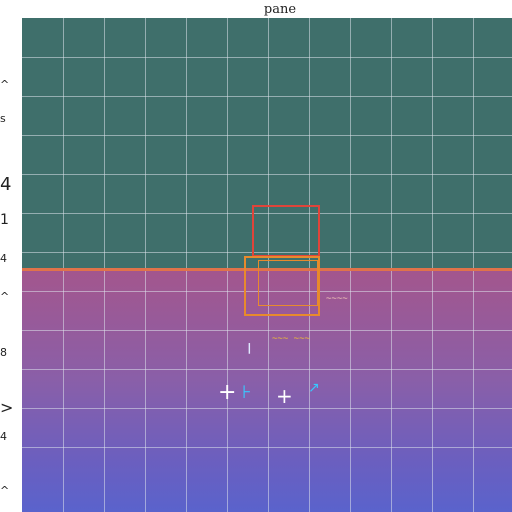 The image size is (512, 512). What do you see at coordinates (3, 118) in the screenshot?
I see `ruler-mark: s` at bounding box center [3, 118].